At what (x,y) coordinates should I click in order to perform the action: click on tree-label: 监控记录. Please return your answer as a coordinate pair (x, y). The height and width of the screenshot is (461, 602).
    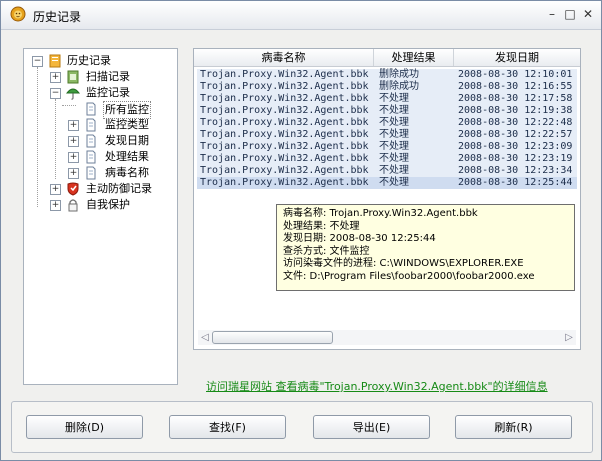
    Looking at the image, I should click on (108, 92).